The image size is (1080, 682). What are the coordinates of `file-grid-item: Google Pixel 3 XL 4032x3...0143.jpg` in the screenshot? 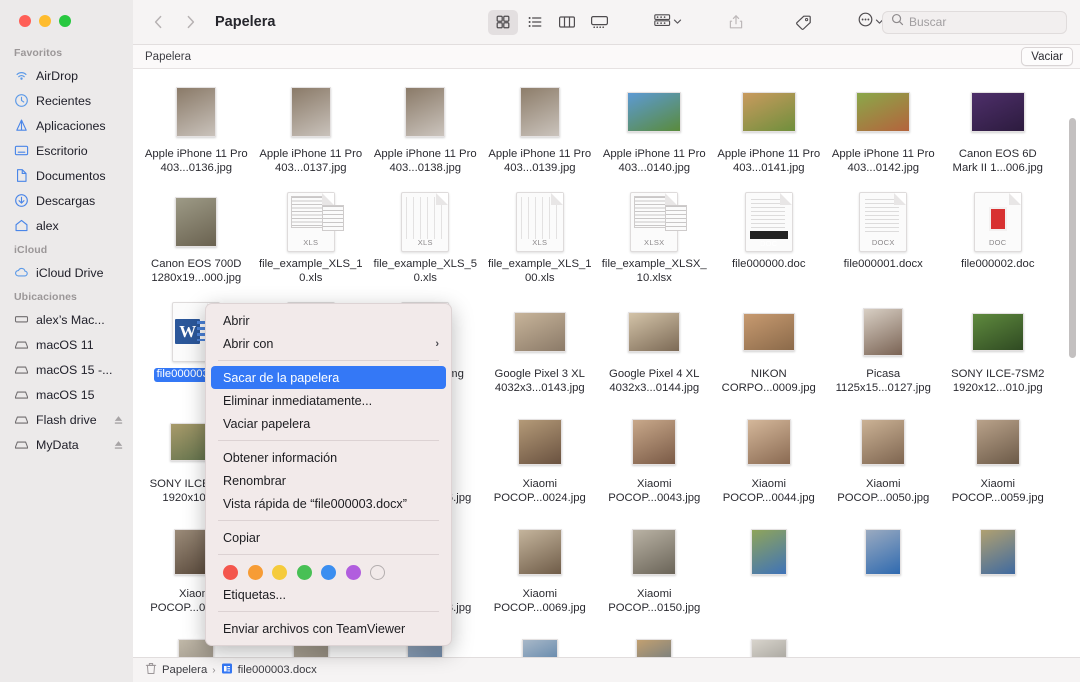 It's located at (540, 350).